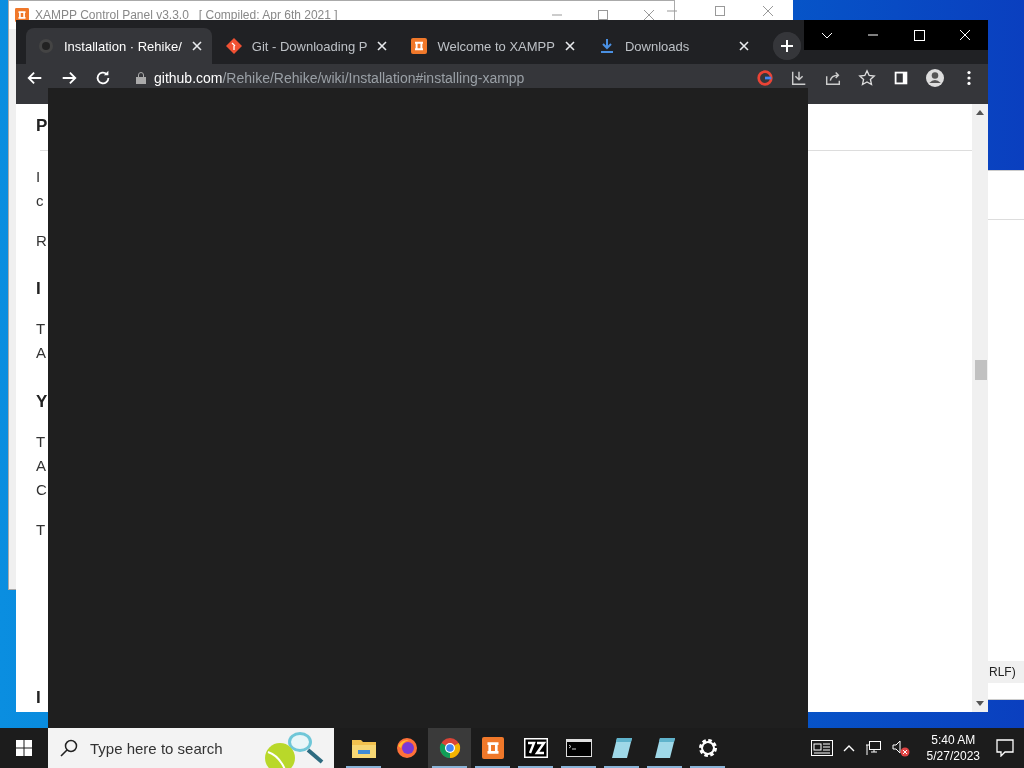 The width and height of the screenshot is (1024, 768). What do you see at coordinates (42, 126) in the screenshot?
I see `page-heading: P` at bounding box center [42, 126].